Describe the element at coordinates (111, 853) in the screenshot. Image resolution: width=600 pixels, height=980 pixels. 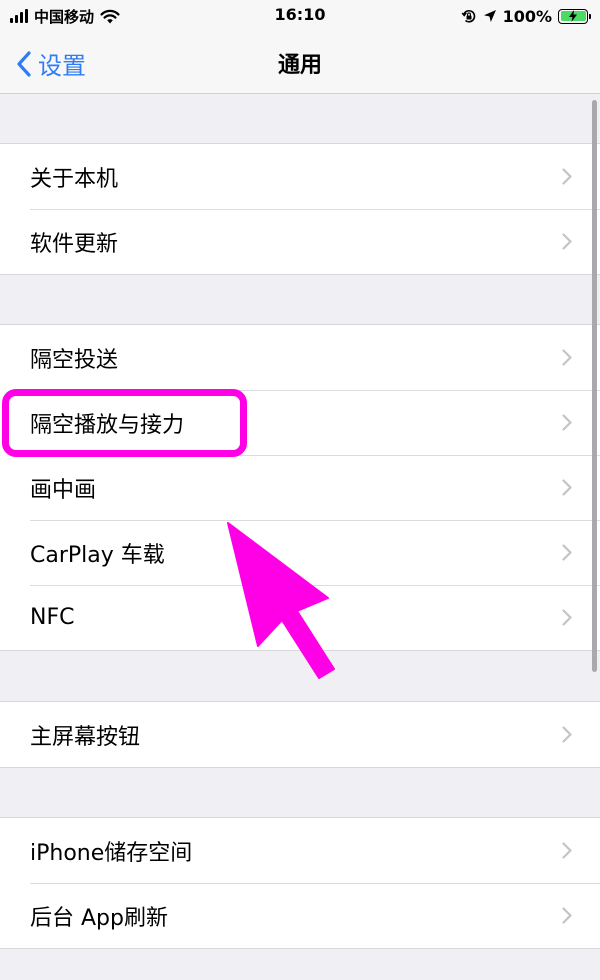
I see `settings-row-label: iPhone储存空间` at that location.